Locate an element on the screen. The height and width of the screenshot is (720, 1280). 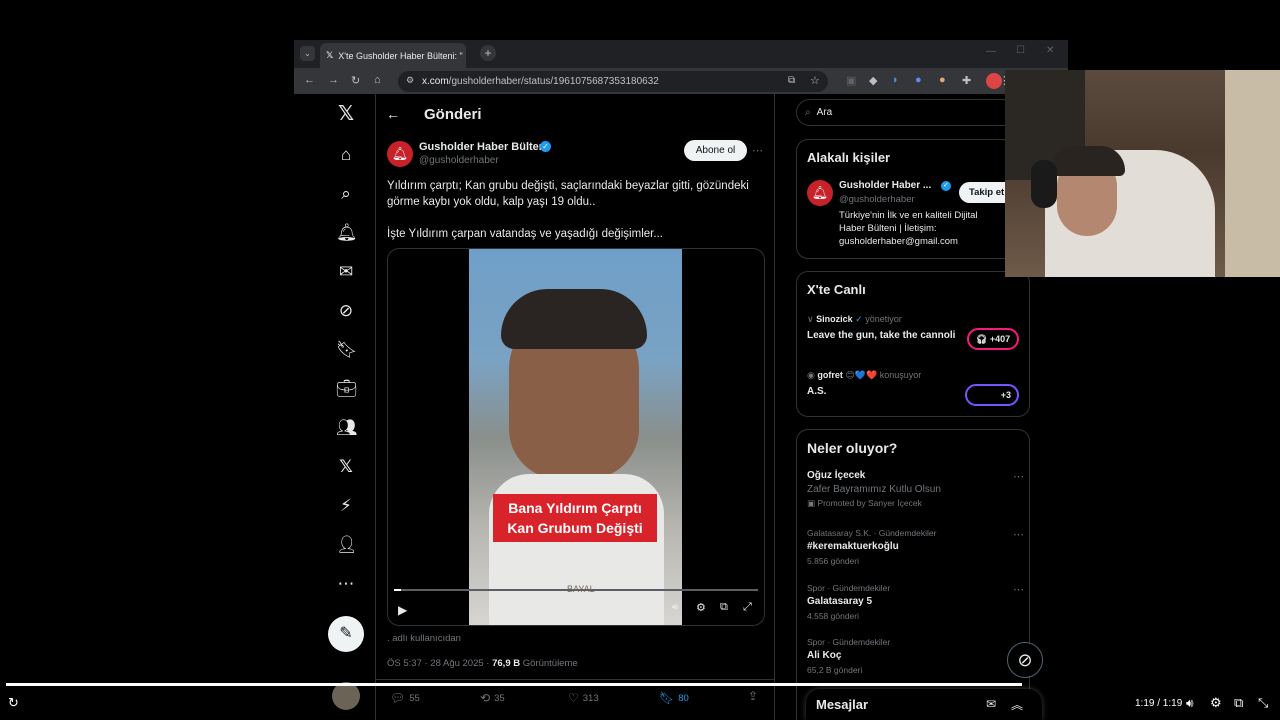
video-time: 0:01 / 1:00 is located at coordinates (612, 608).